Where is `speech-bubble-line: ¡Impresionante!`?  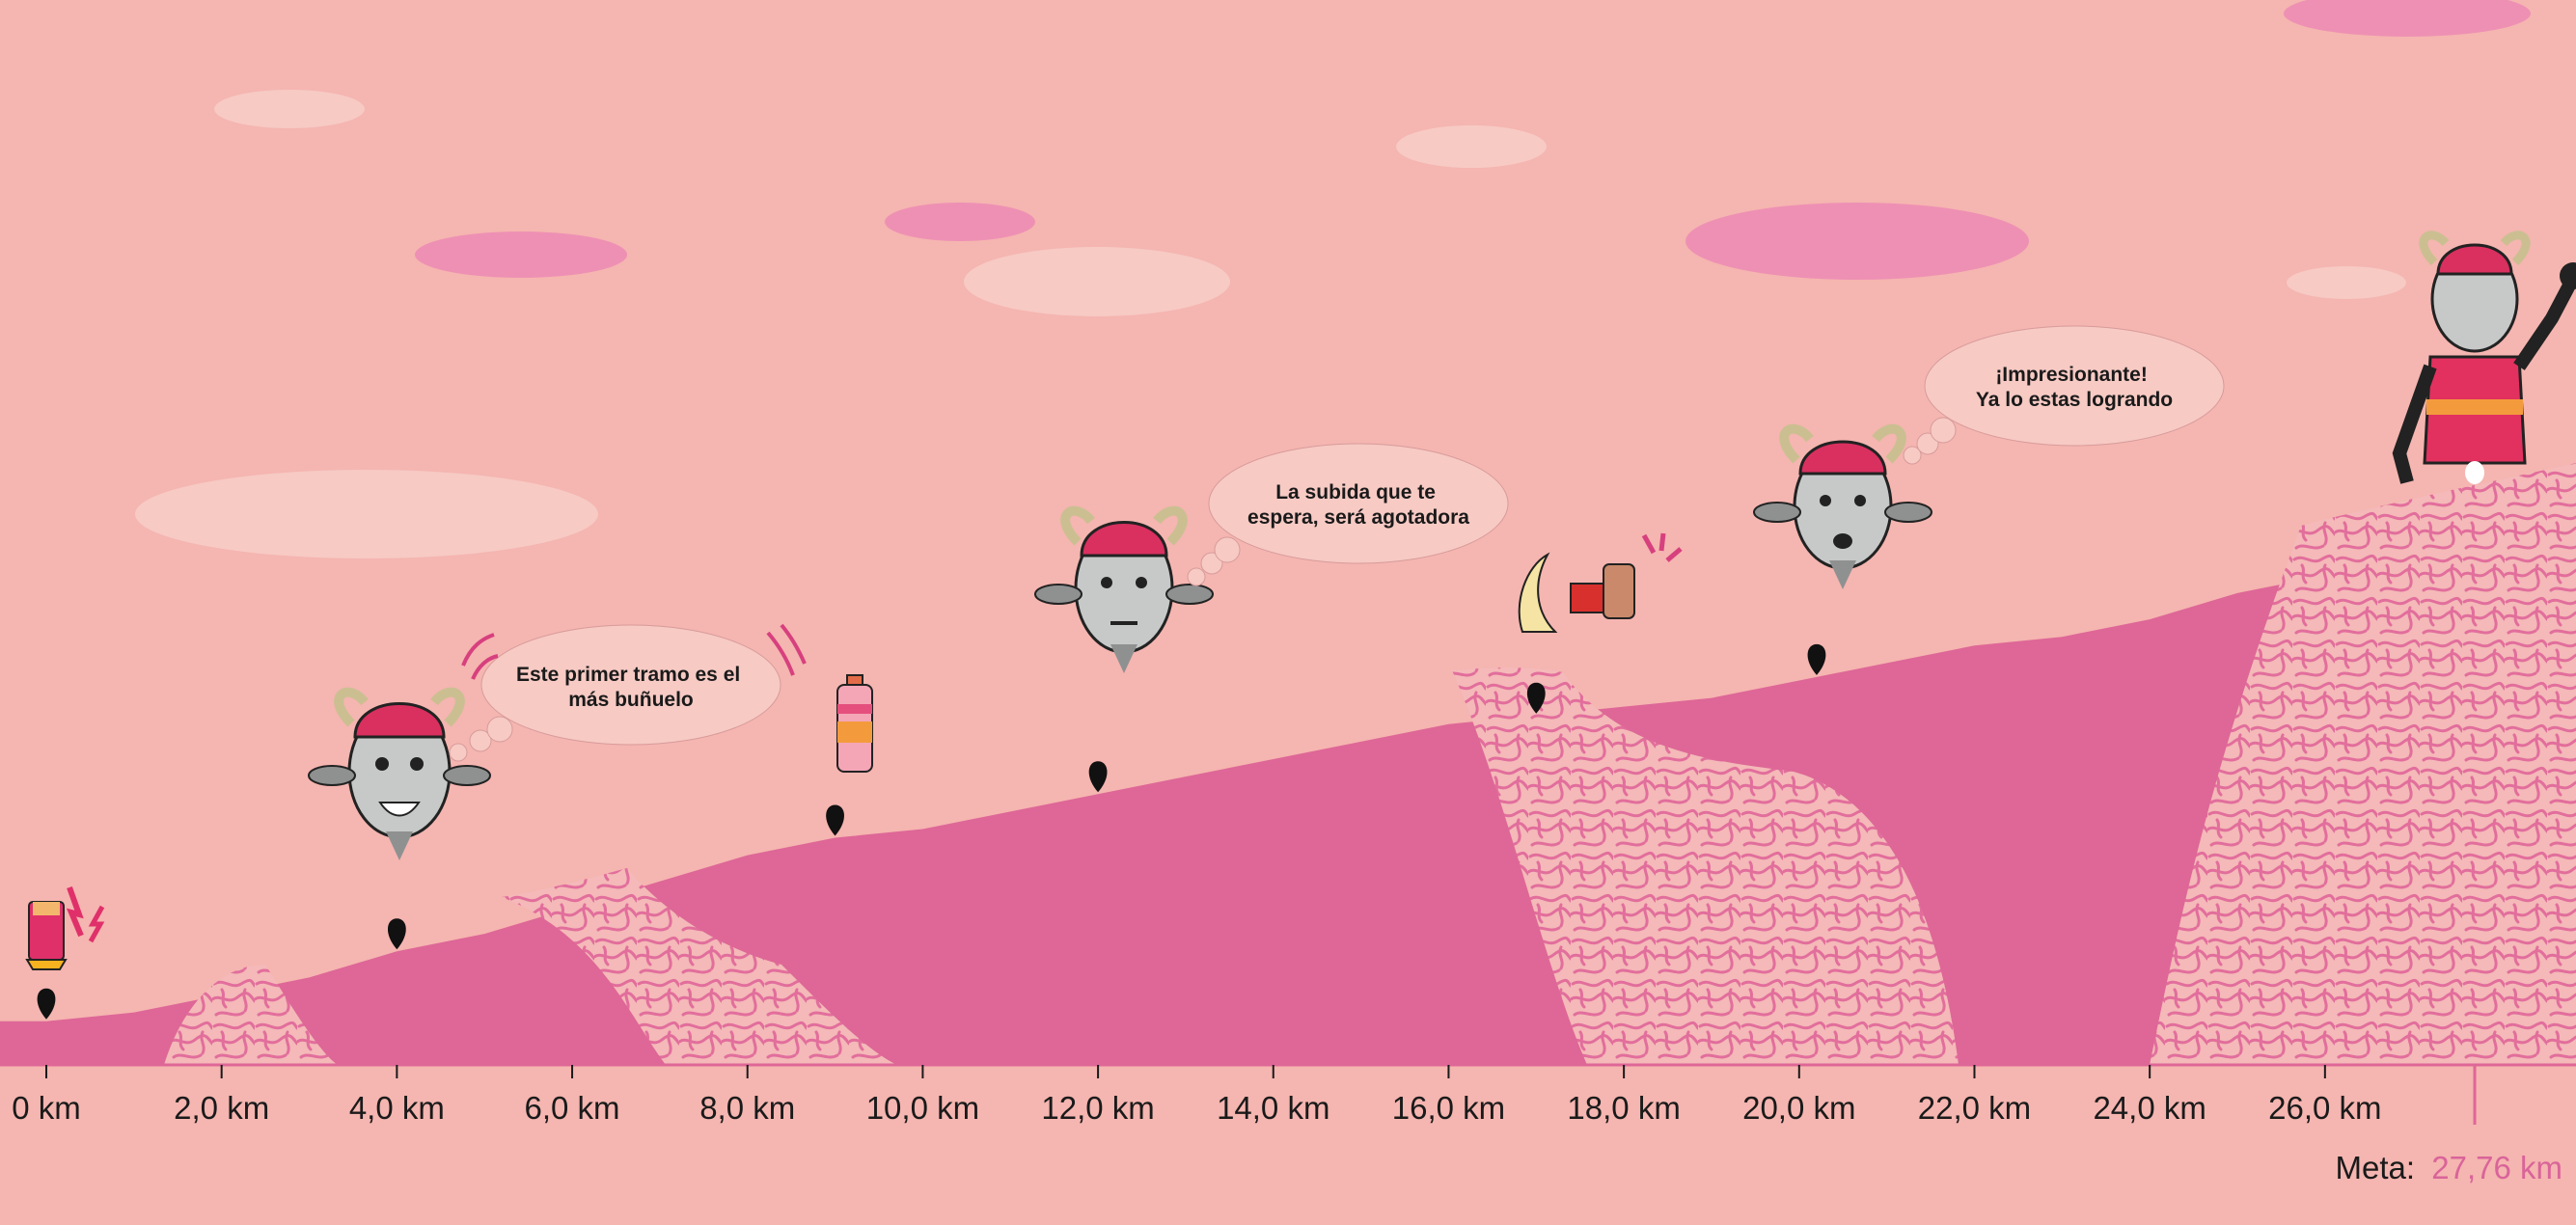 speech-bubble-line: ¡Impresionante! is located at coordinates (2072, 375).